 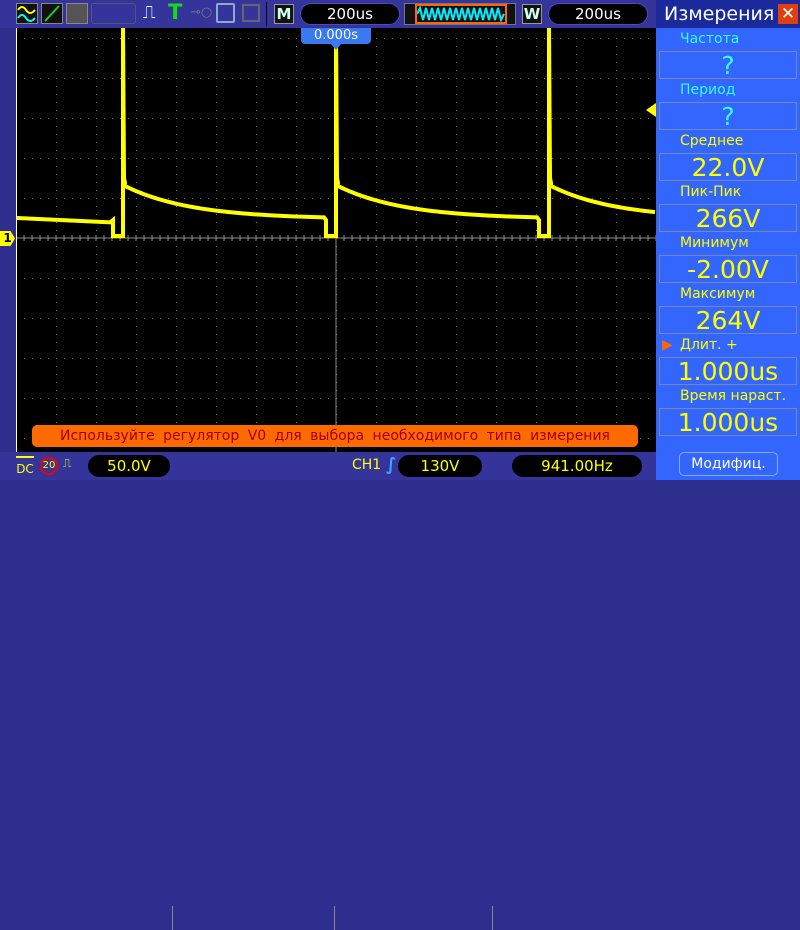 What do you see at coordinates (366, 465) in the screenshot?
I see `trigger-source: CH1` at bounding box center [366, 465].